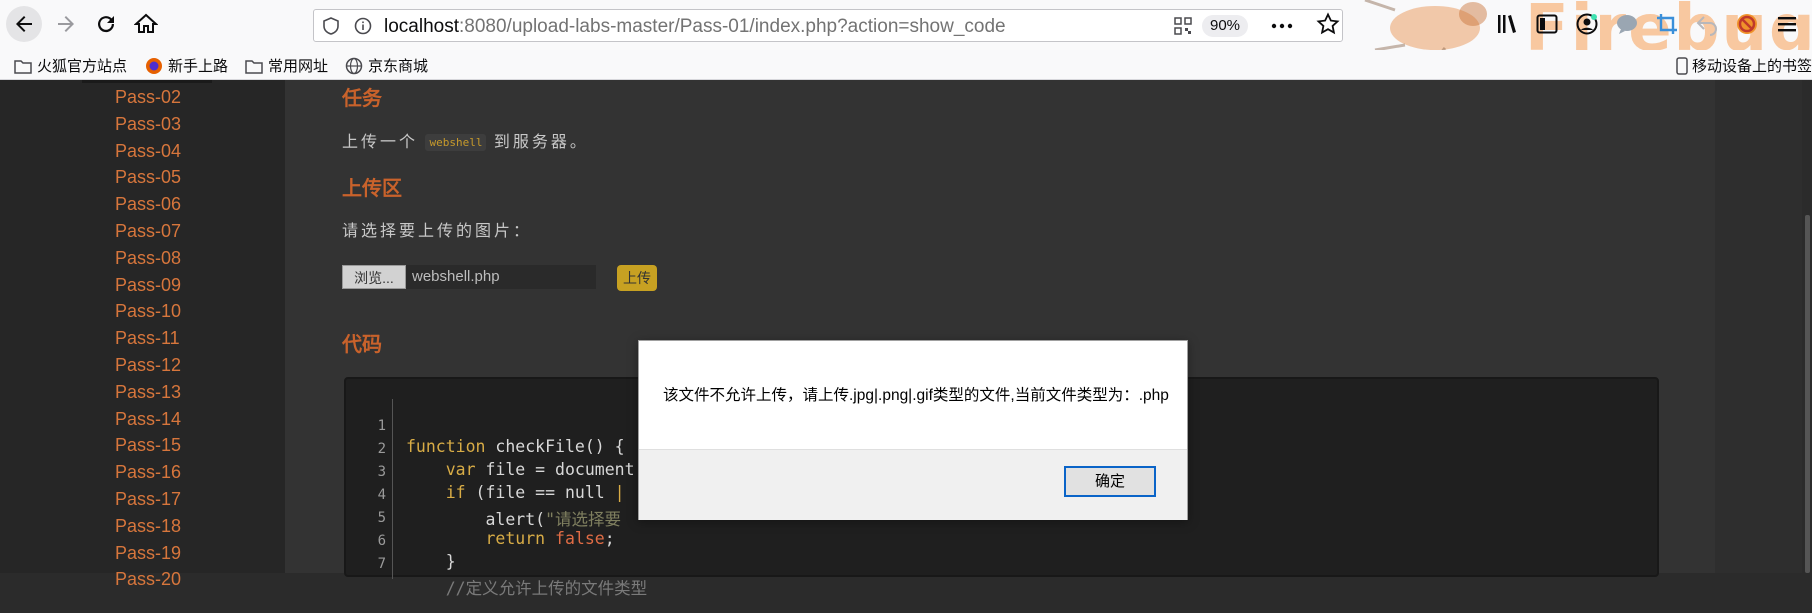  I want to click on library-icon, so click(1507, 24).